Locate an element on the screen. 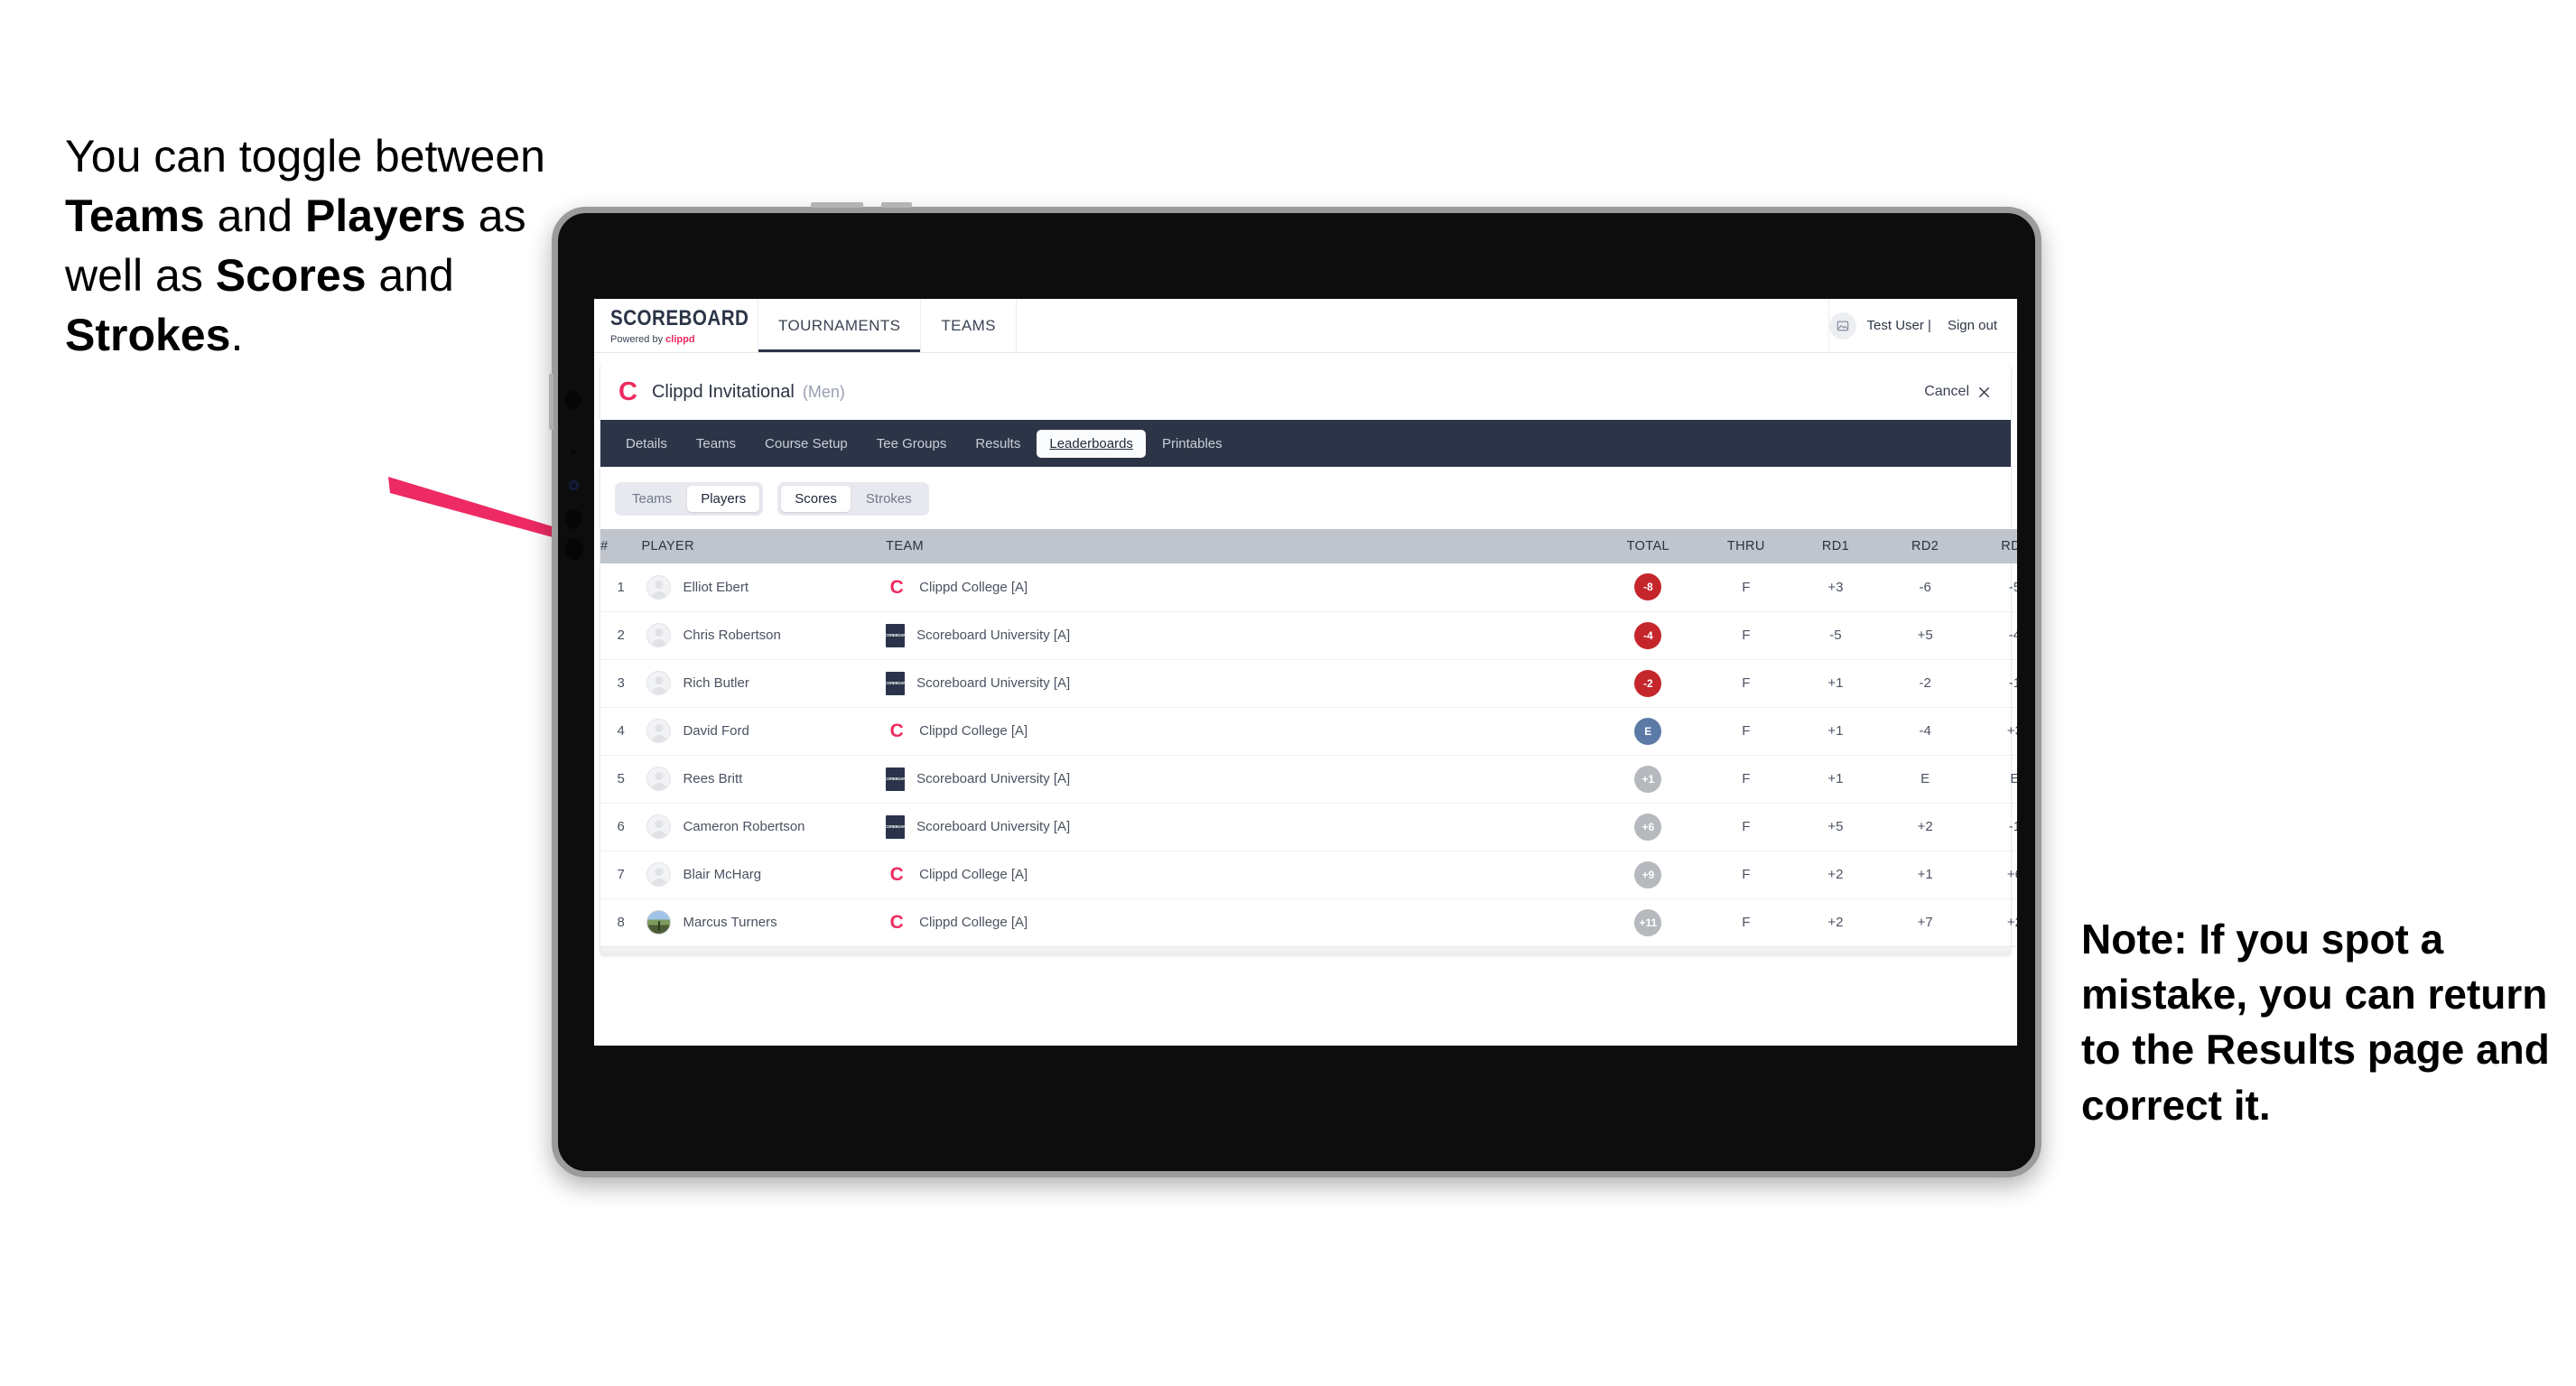 The image size is (2576, 1386). cell-rd2: +2 is located at coordinates (1925, 827).